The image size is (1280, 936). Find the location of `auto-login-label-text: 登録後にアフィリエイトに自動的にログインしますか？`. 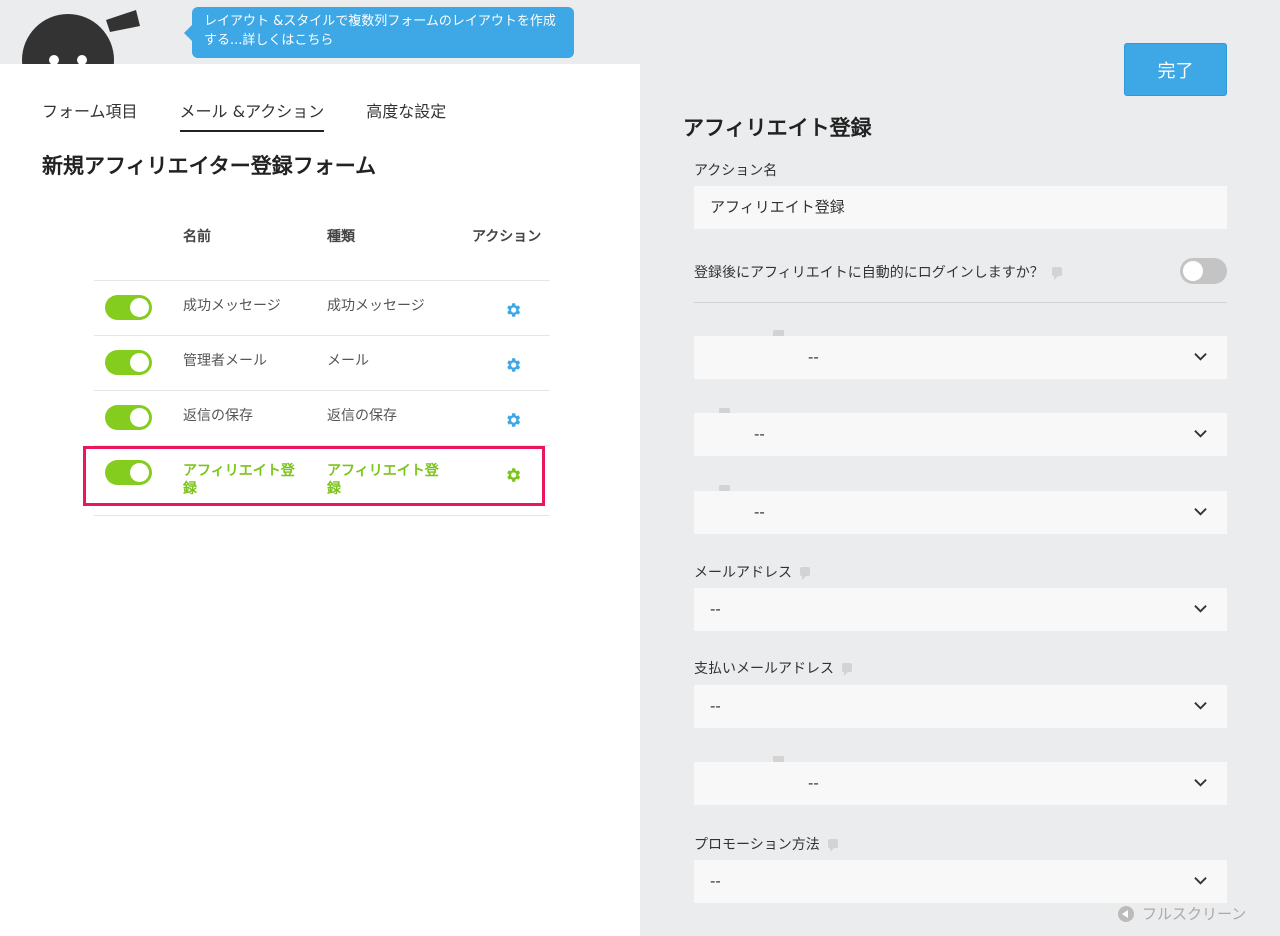

auto-login-label-text: 登録後にアフィリエイトに自動的にログインしますか？ is located at coordinates (869, 273).